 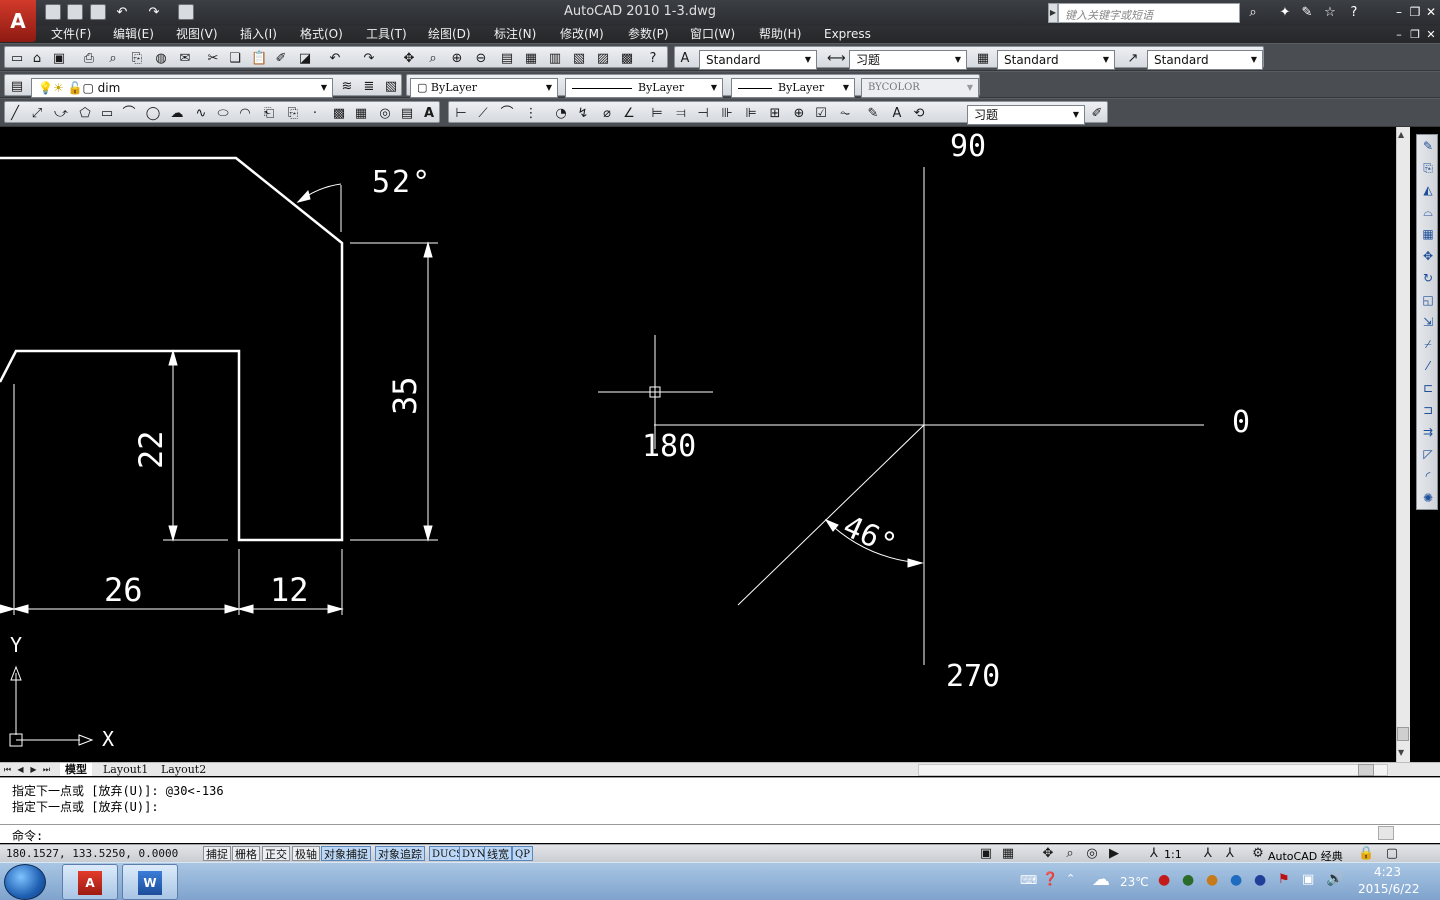 What do you see at coordinates (182, 88) in the screenshot?
I see `layer-select: 💡☀ 🔓▢ dim ▼` at bounding box center [182, 88].